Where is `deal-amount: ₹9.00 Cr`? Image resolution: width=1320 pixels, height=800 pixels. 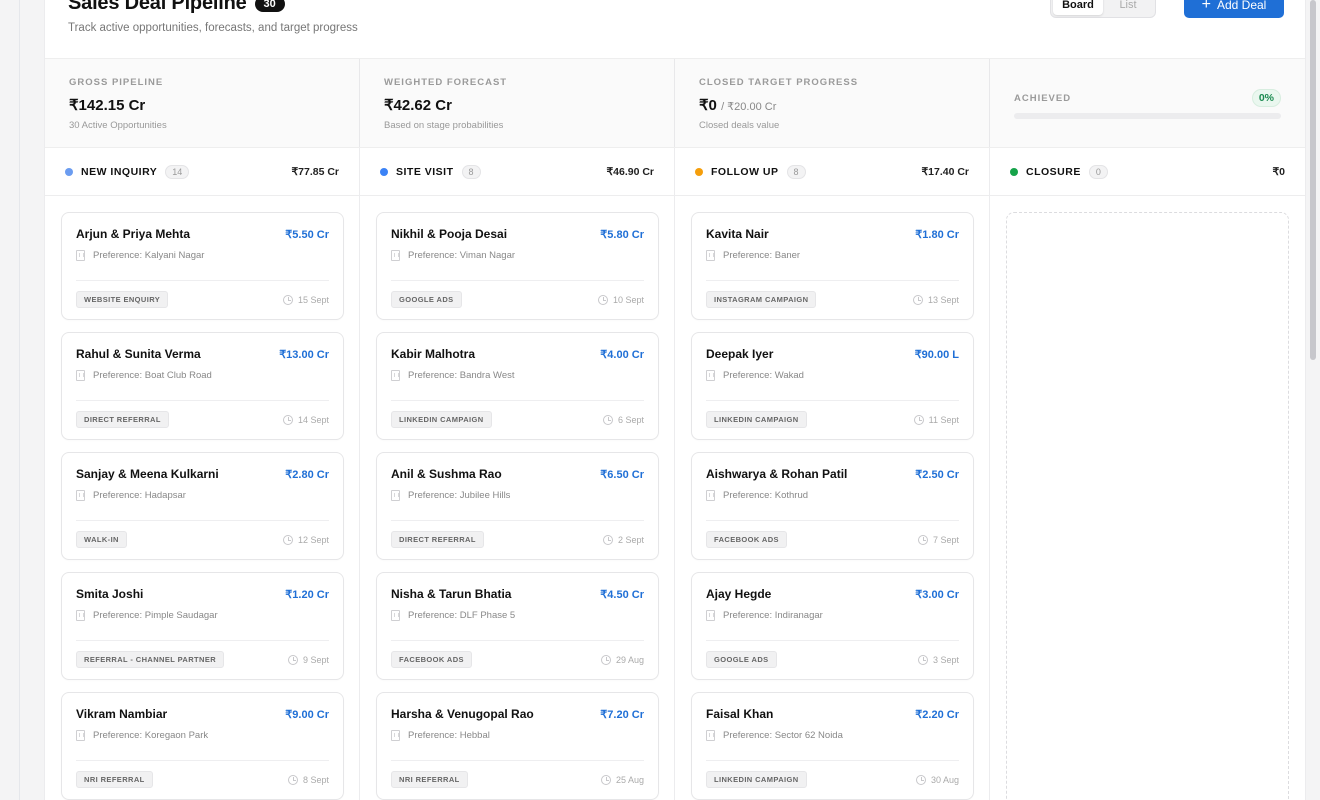 deal-amount: ₹9.00 Cr is located at coordinates (307, 714).